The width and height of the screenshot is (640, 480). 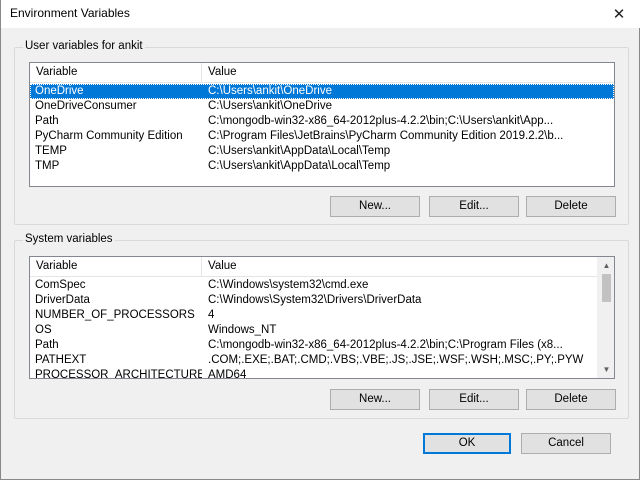 I want to click on variable-name-cell: DriverData, so click(x=62, y=300).